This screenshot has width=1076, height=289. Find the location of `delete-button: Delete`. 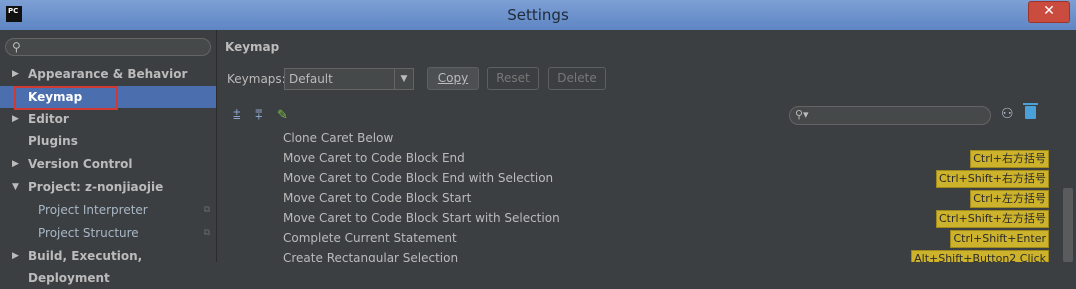

delete-button: Delete is located at coordinates (577, 78).